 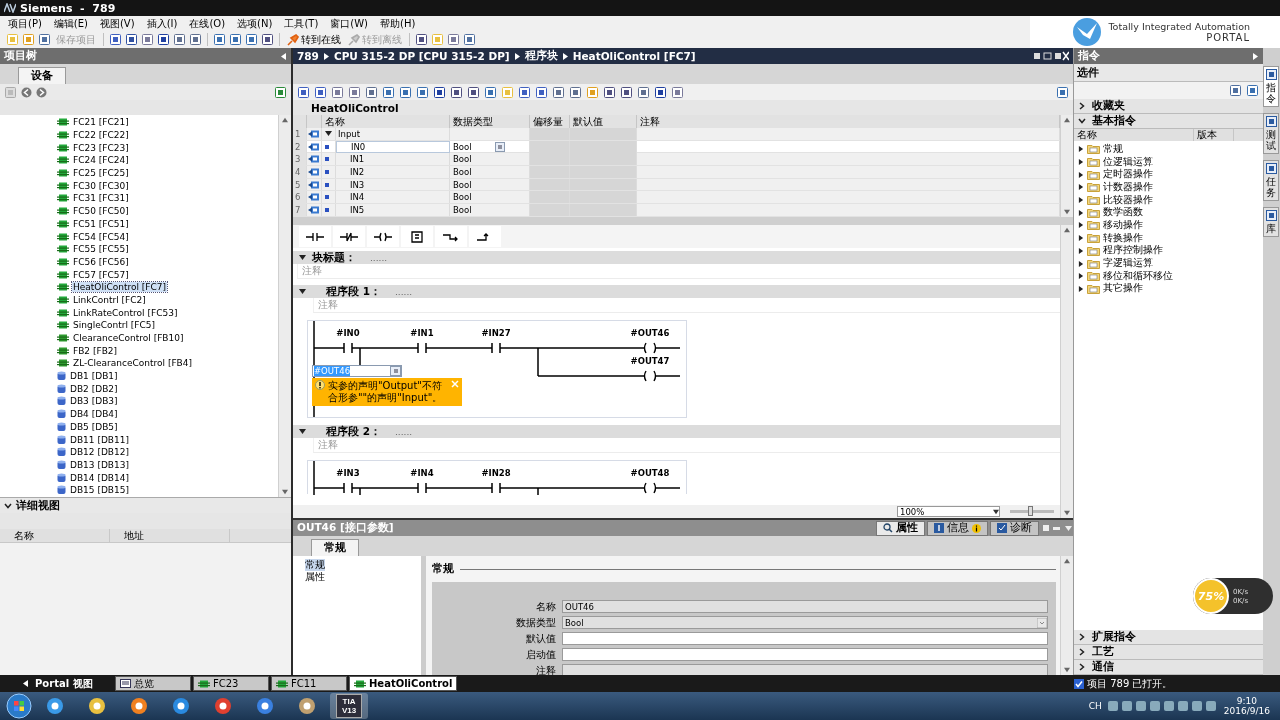 What do you see at coordinates (349, 23) in the screenshot?
I see `menu-item: 窗口(W)` at bounding box center [349, 23].